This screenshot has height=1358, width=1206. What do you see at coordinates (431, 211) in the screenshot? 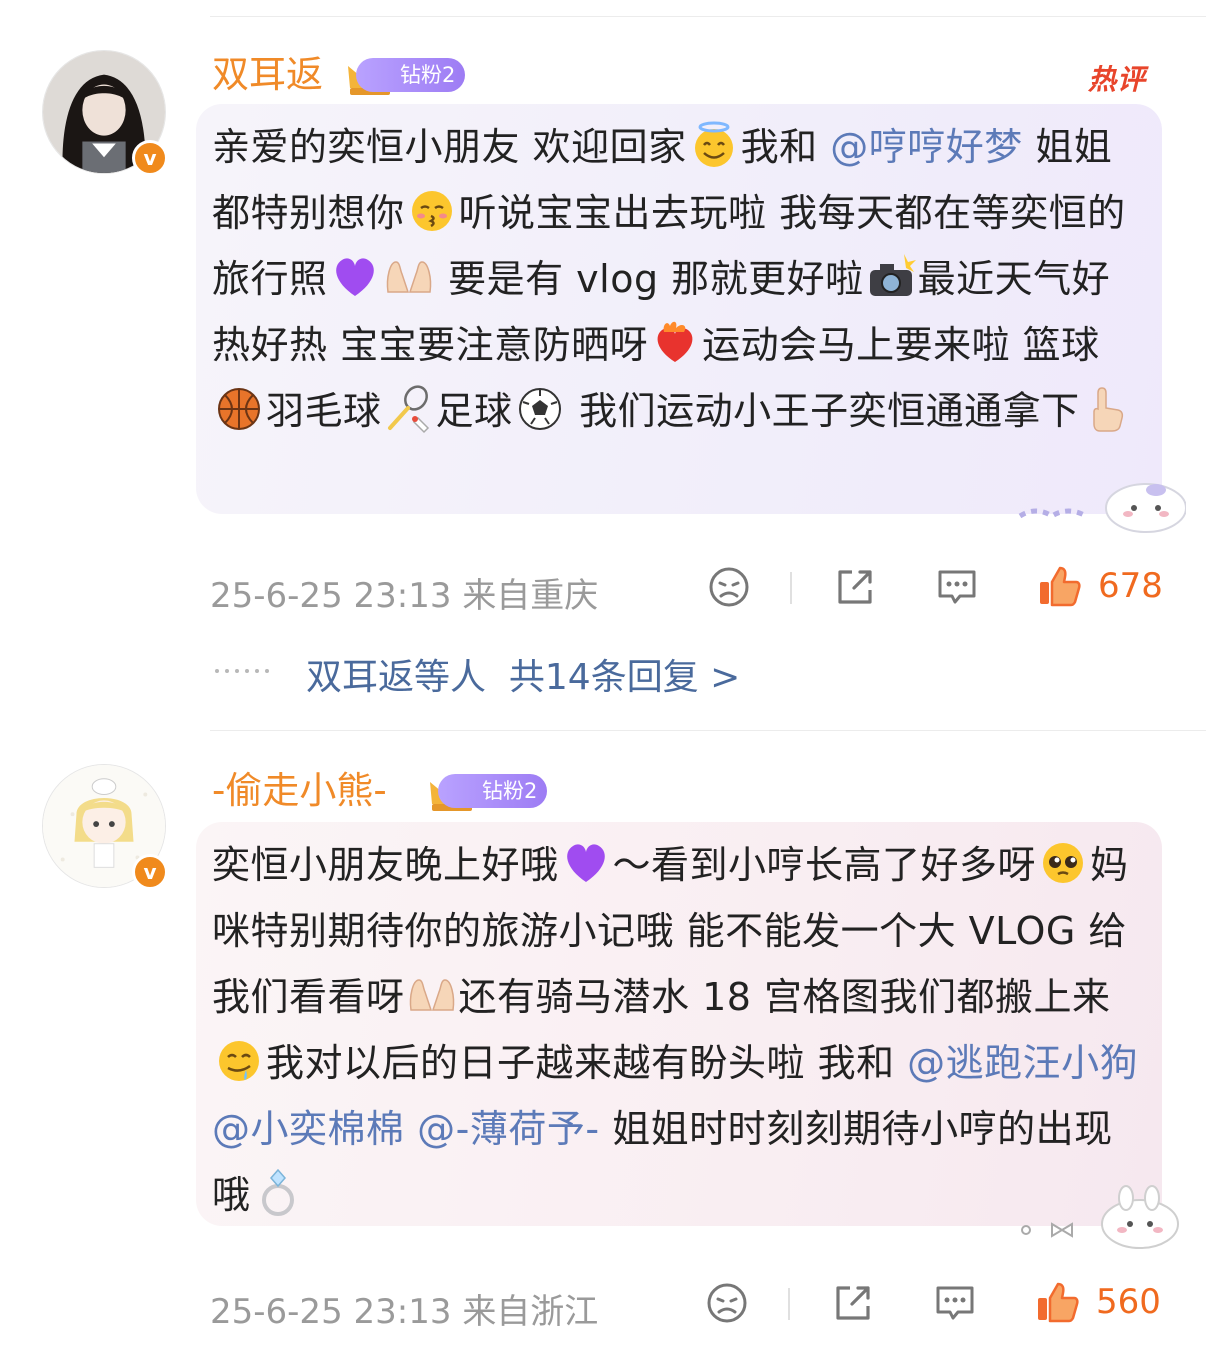
I see `kiss-emoji-icon` at bounding box center [431, 211].